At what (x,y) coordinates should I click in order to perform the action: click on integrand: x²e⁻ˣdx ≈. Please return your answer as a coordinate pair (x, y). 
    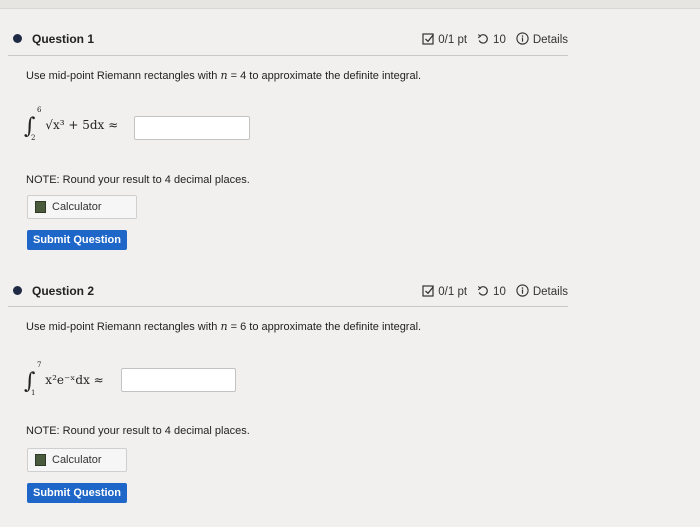
    Looking at the image, I should click on (74, 380).